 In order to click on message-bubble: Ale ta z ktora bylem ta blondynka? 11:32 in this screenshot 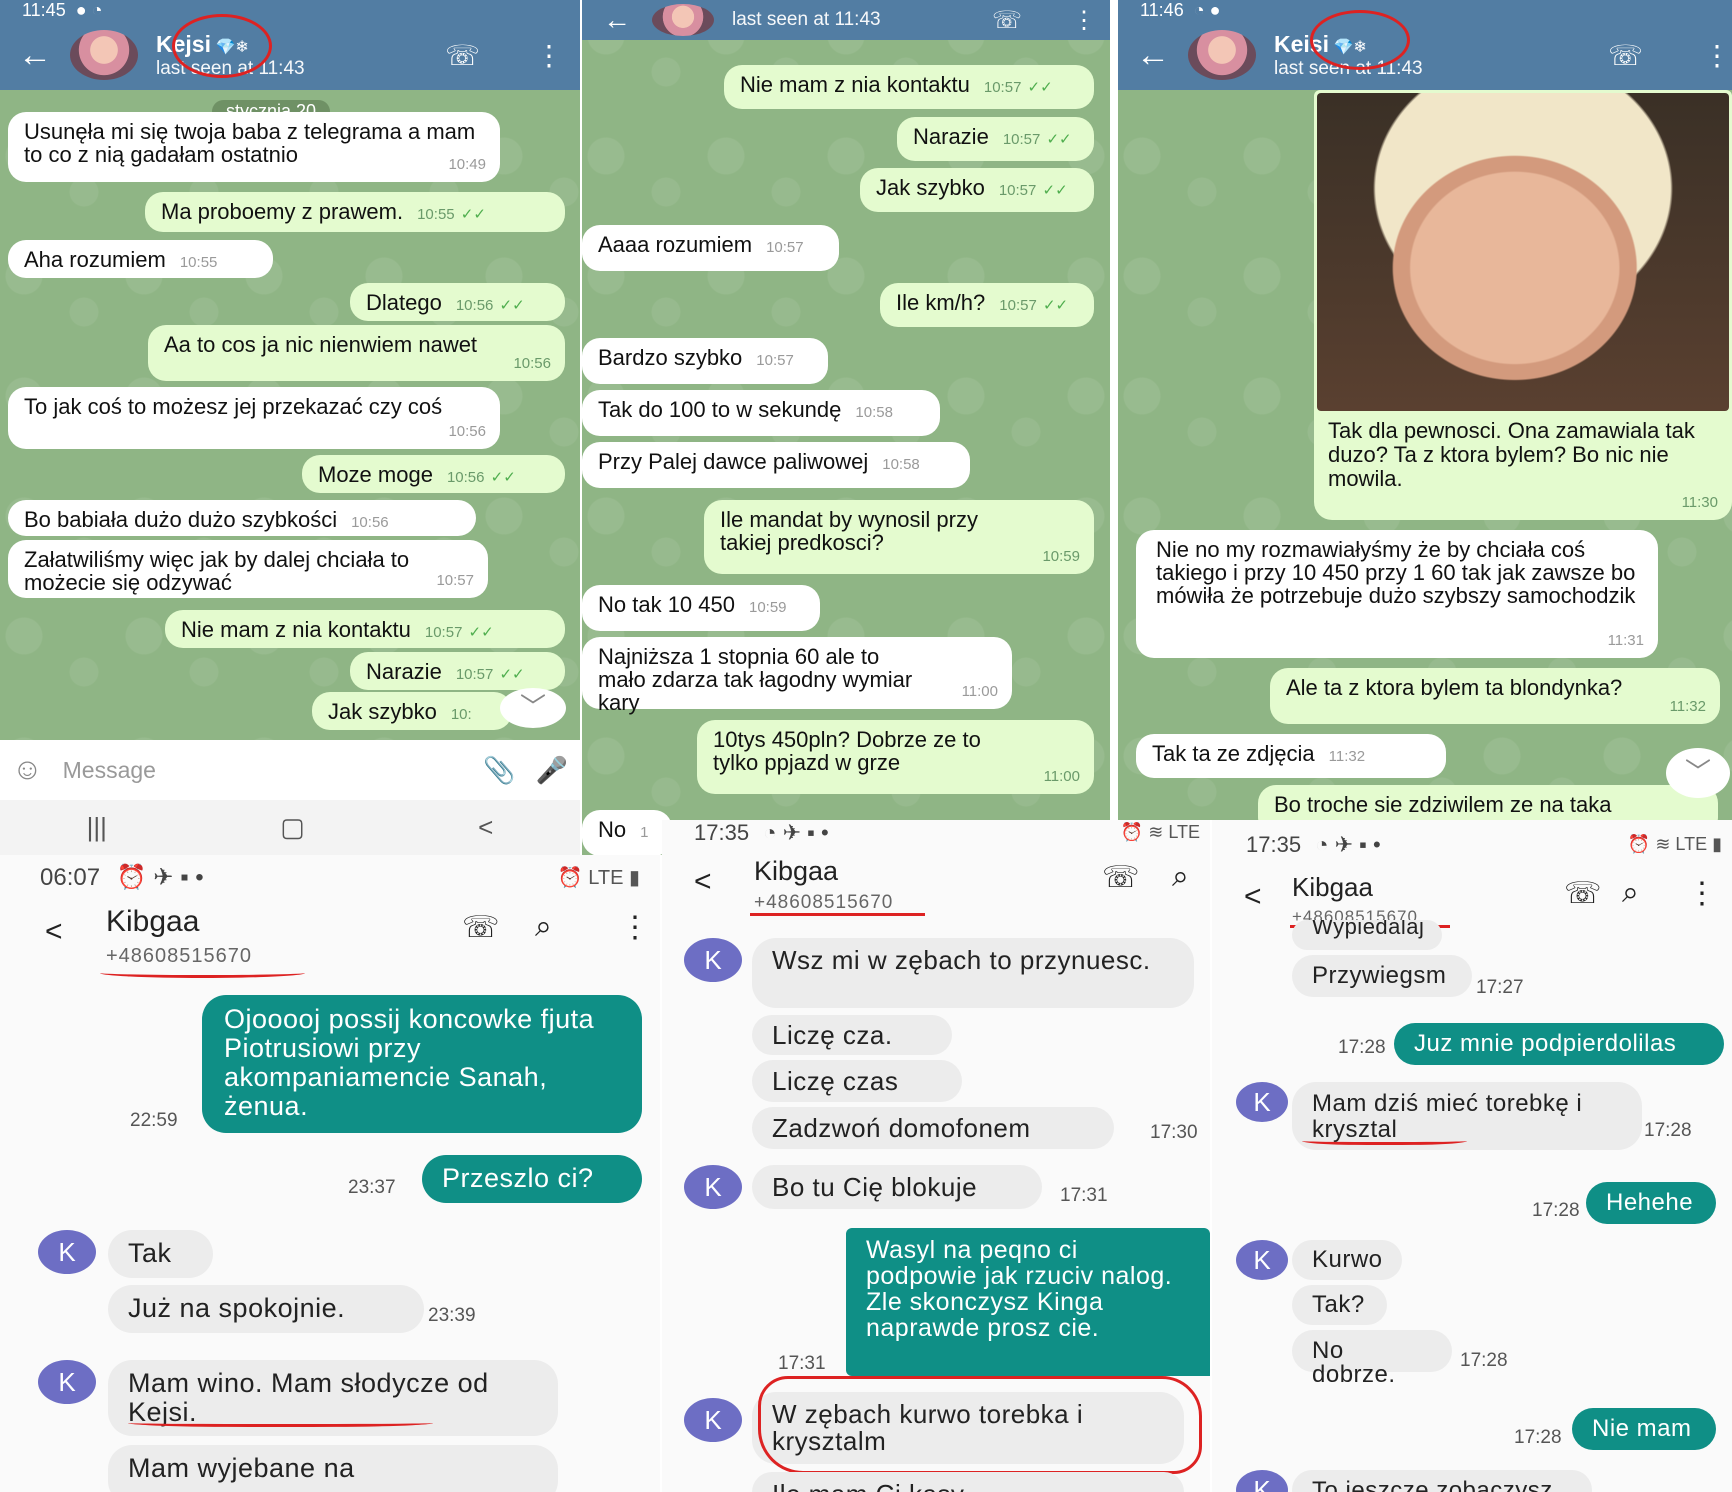, I will do `click(1495, 696)`.